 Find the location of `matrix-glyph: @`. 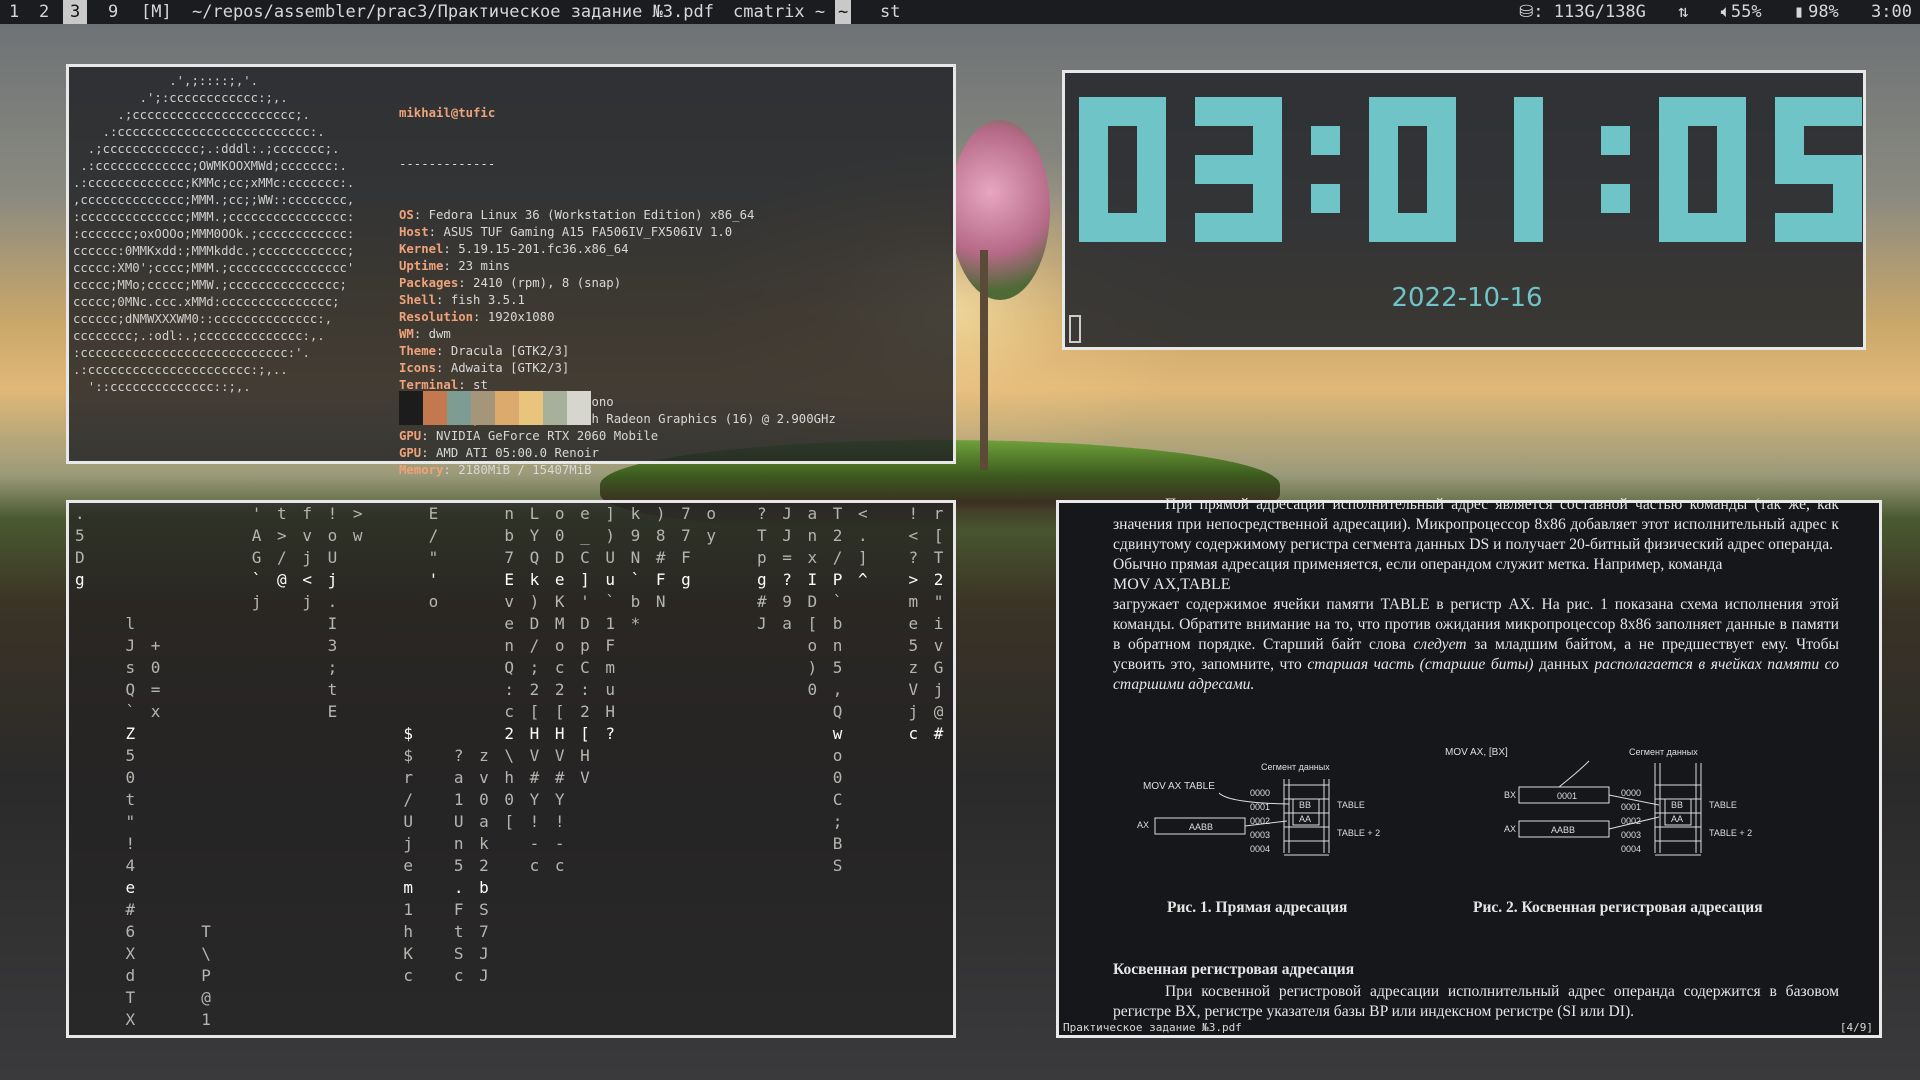

matrix-glyph: @ is located at coordinates (206, 997).